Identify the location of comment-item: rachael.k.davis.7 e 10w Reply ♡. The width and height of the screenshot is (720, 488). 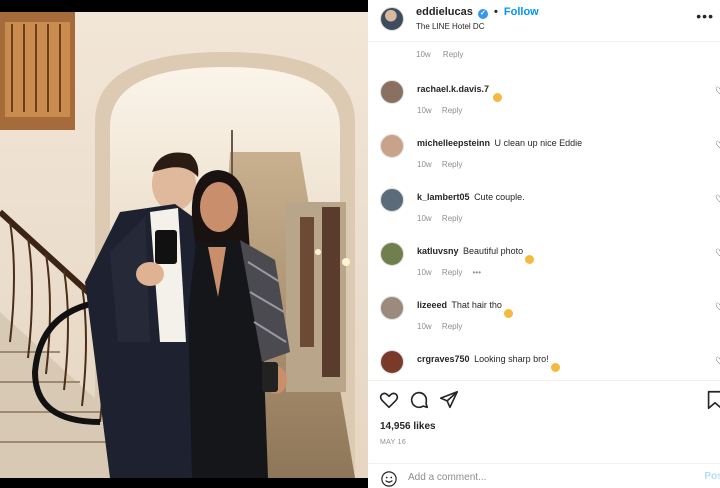
(544, 107).